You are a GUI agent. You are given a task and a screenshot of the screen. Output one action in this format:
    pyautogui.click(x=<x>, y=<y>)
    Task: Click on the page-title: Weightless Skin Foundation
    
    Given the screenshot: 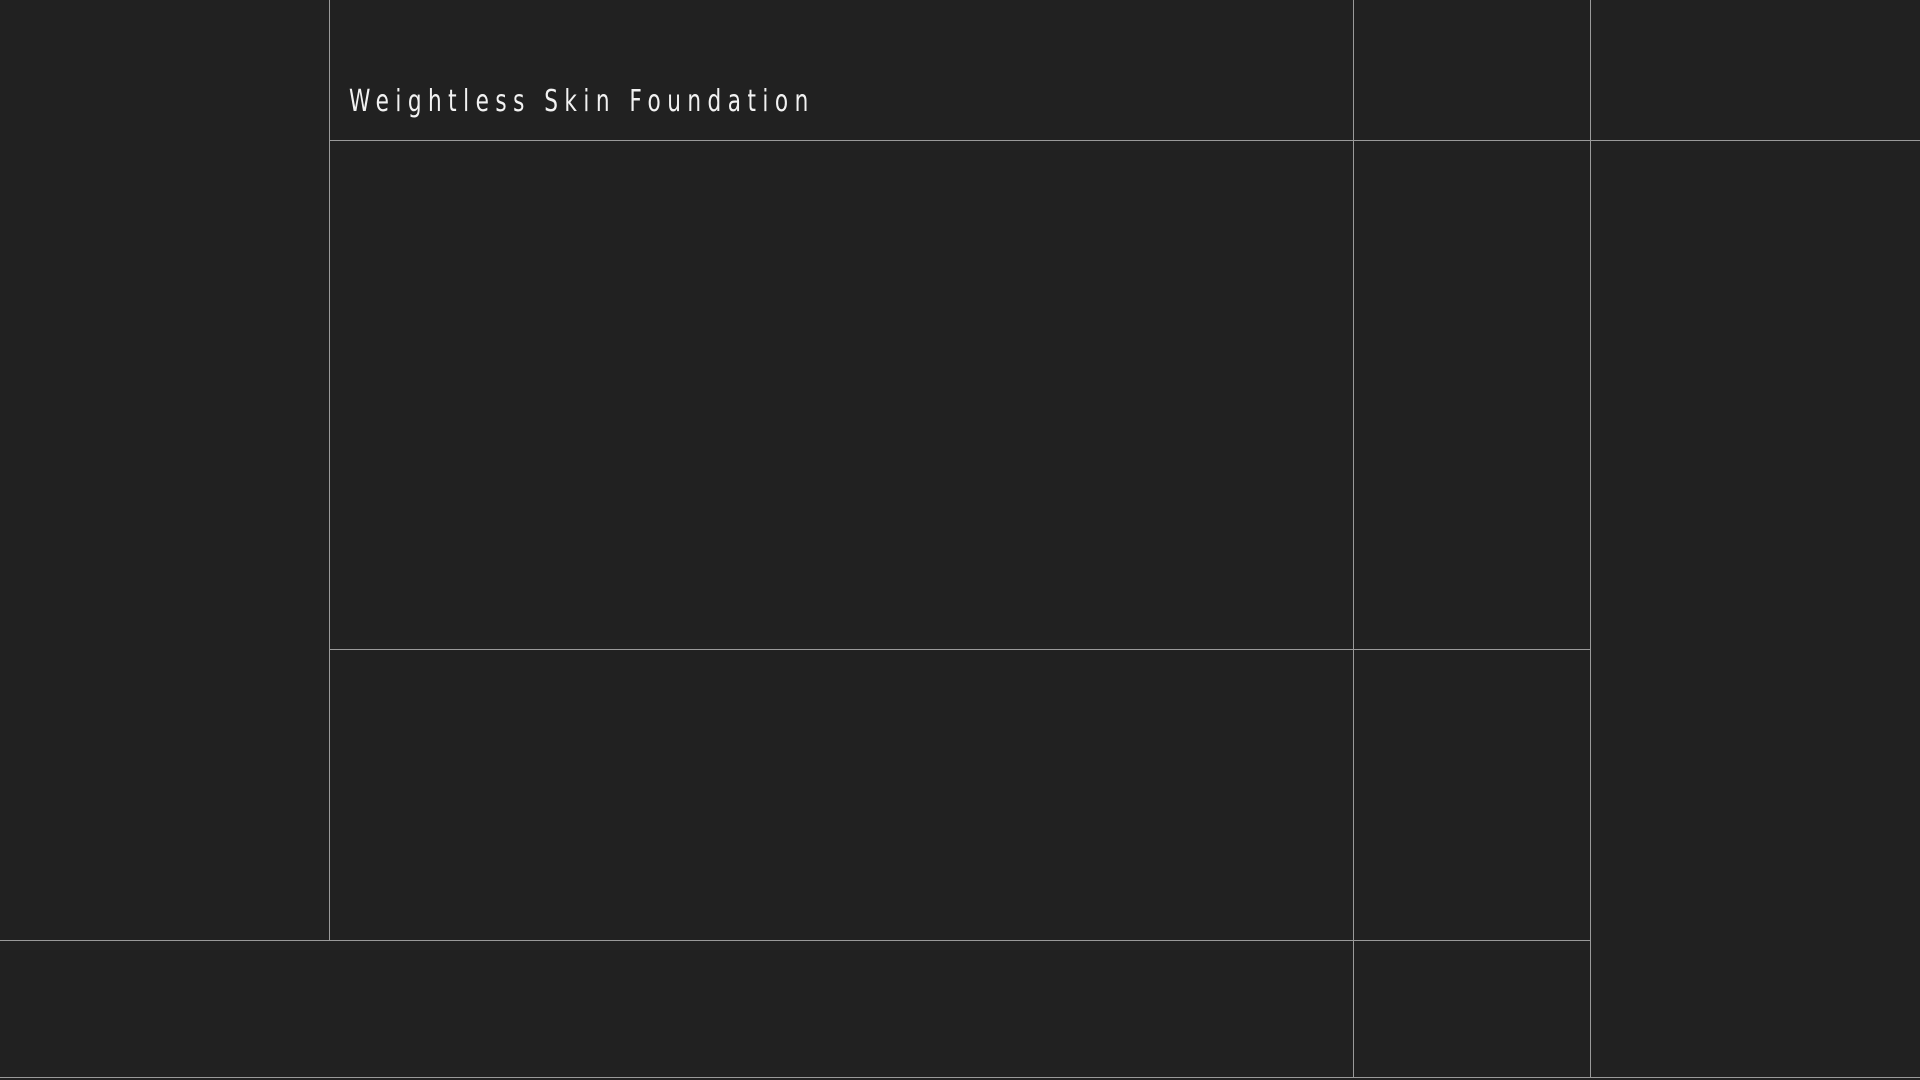 What is the action you would take?
    pyautogui.click(x=582, y=101)
    